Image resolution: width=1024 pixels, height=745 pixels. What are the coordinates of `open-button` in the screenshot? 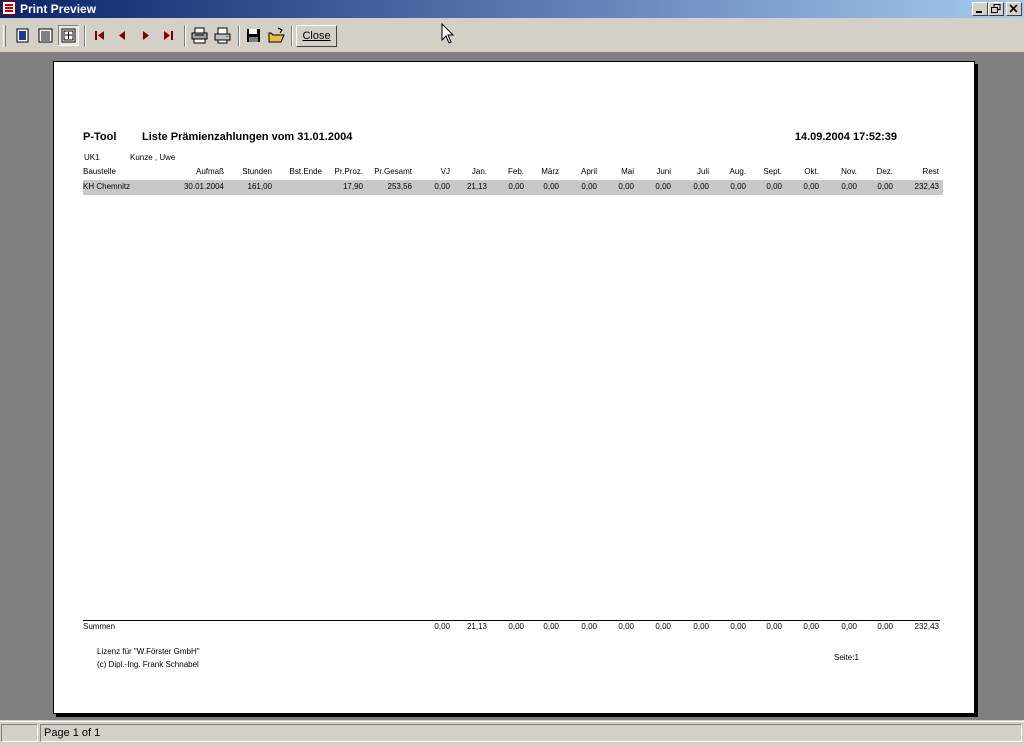 It's located at (276, 35).